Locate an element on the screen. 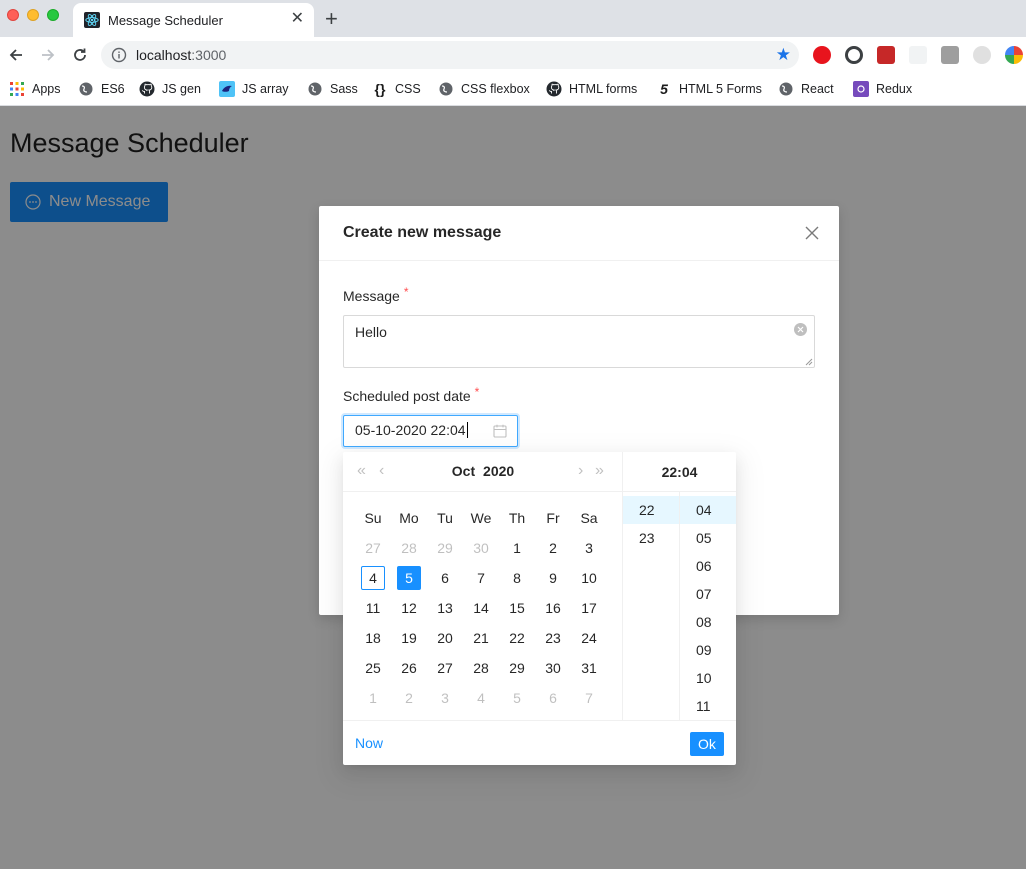  minute-column: 04 05 06 07 08 09 10 11 is located at coordinates (708, 606).